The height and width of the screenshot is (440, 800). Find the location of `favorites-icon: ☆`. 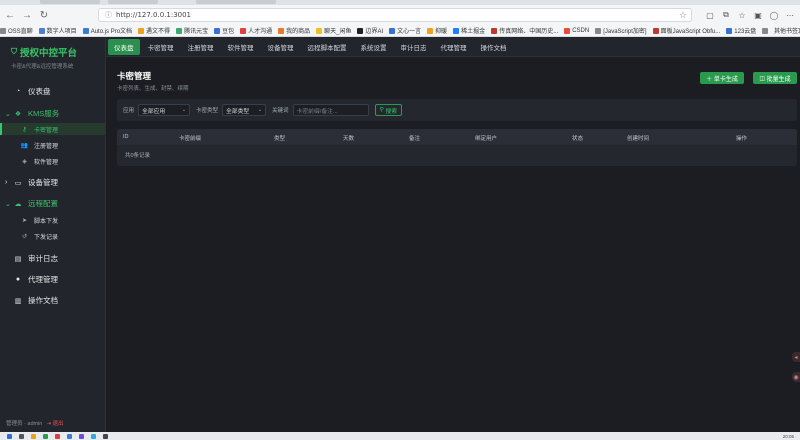

favorites-icon: ☆ is located at coordinates (742, 15).